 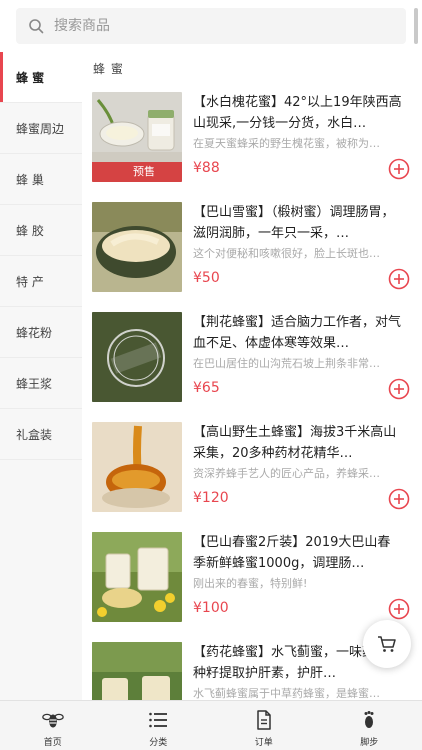 What do you see at coordinates (137, 172) in the screenshot?
I see `presale-badge: 预售` at bounding box center [137, 172].